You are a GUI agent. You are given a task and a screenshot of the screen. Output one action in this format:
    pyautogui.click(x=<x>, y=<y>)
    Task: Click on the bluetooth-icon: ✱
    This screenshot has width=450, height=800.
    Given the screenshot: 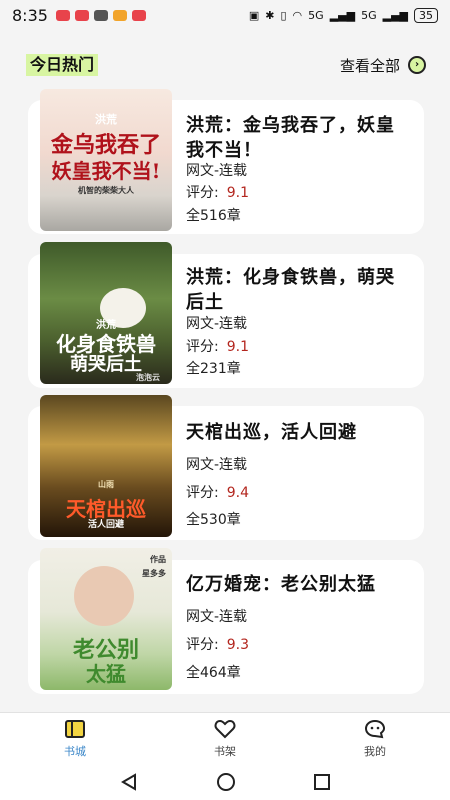 What is the action you would take?
    pyautogui.click(x=270, y=15)
    